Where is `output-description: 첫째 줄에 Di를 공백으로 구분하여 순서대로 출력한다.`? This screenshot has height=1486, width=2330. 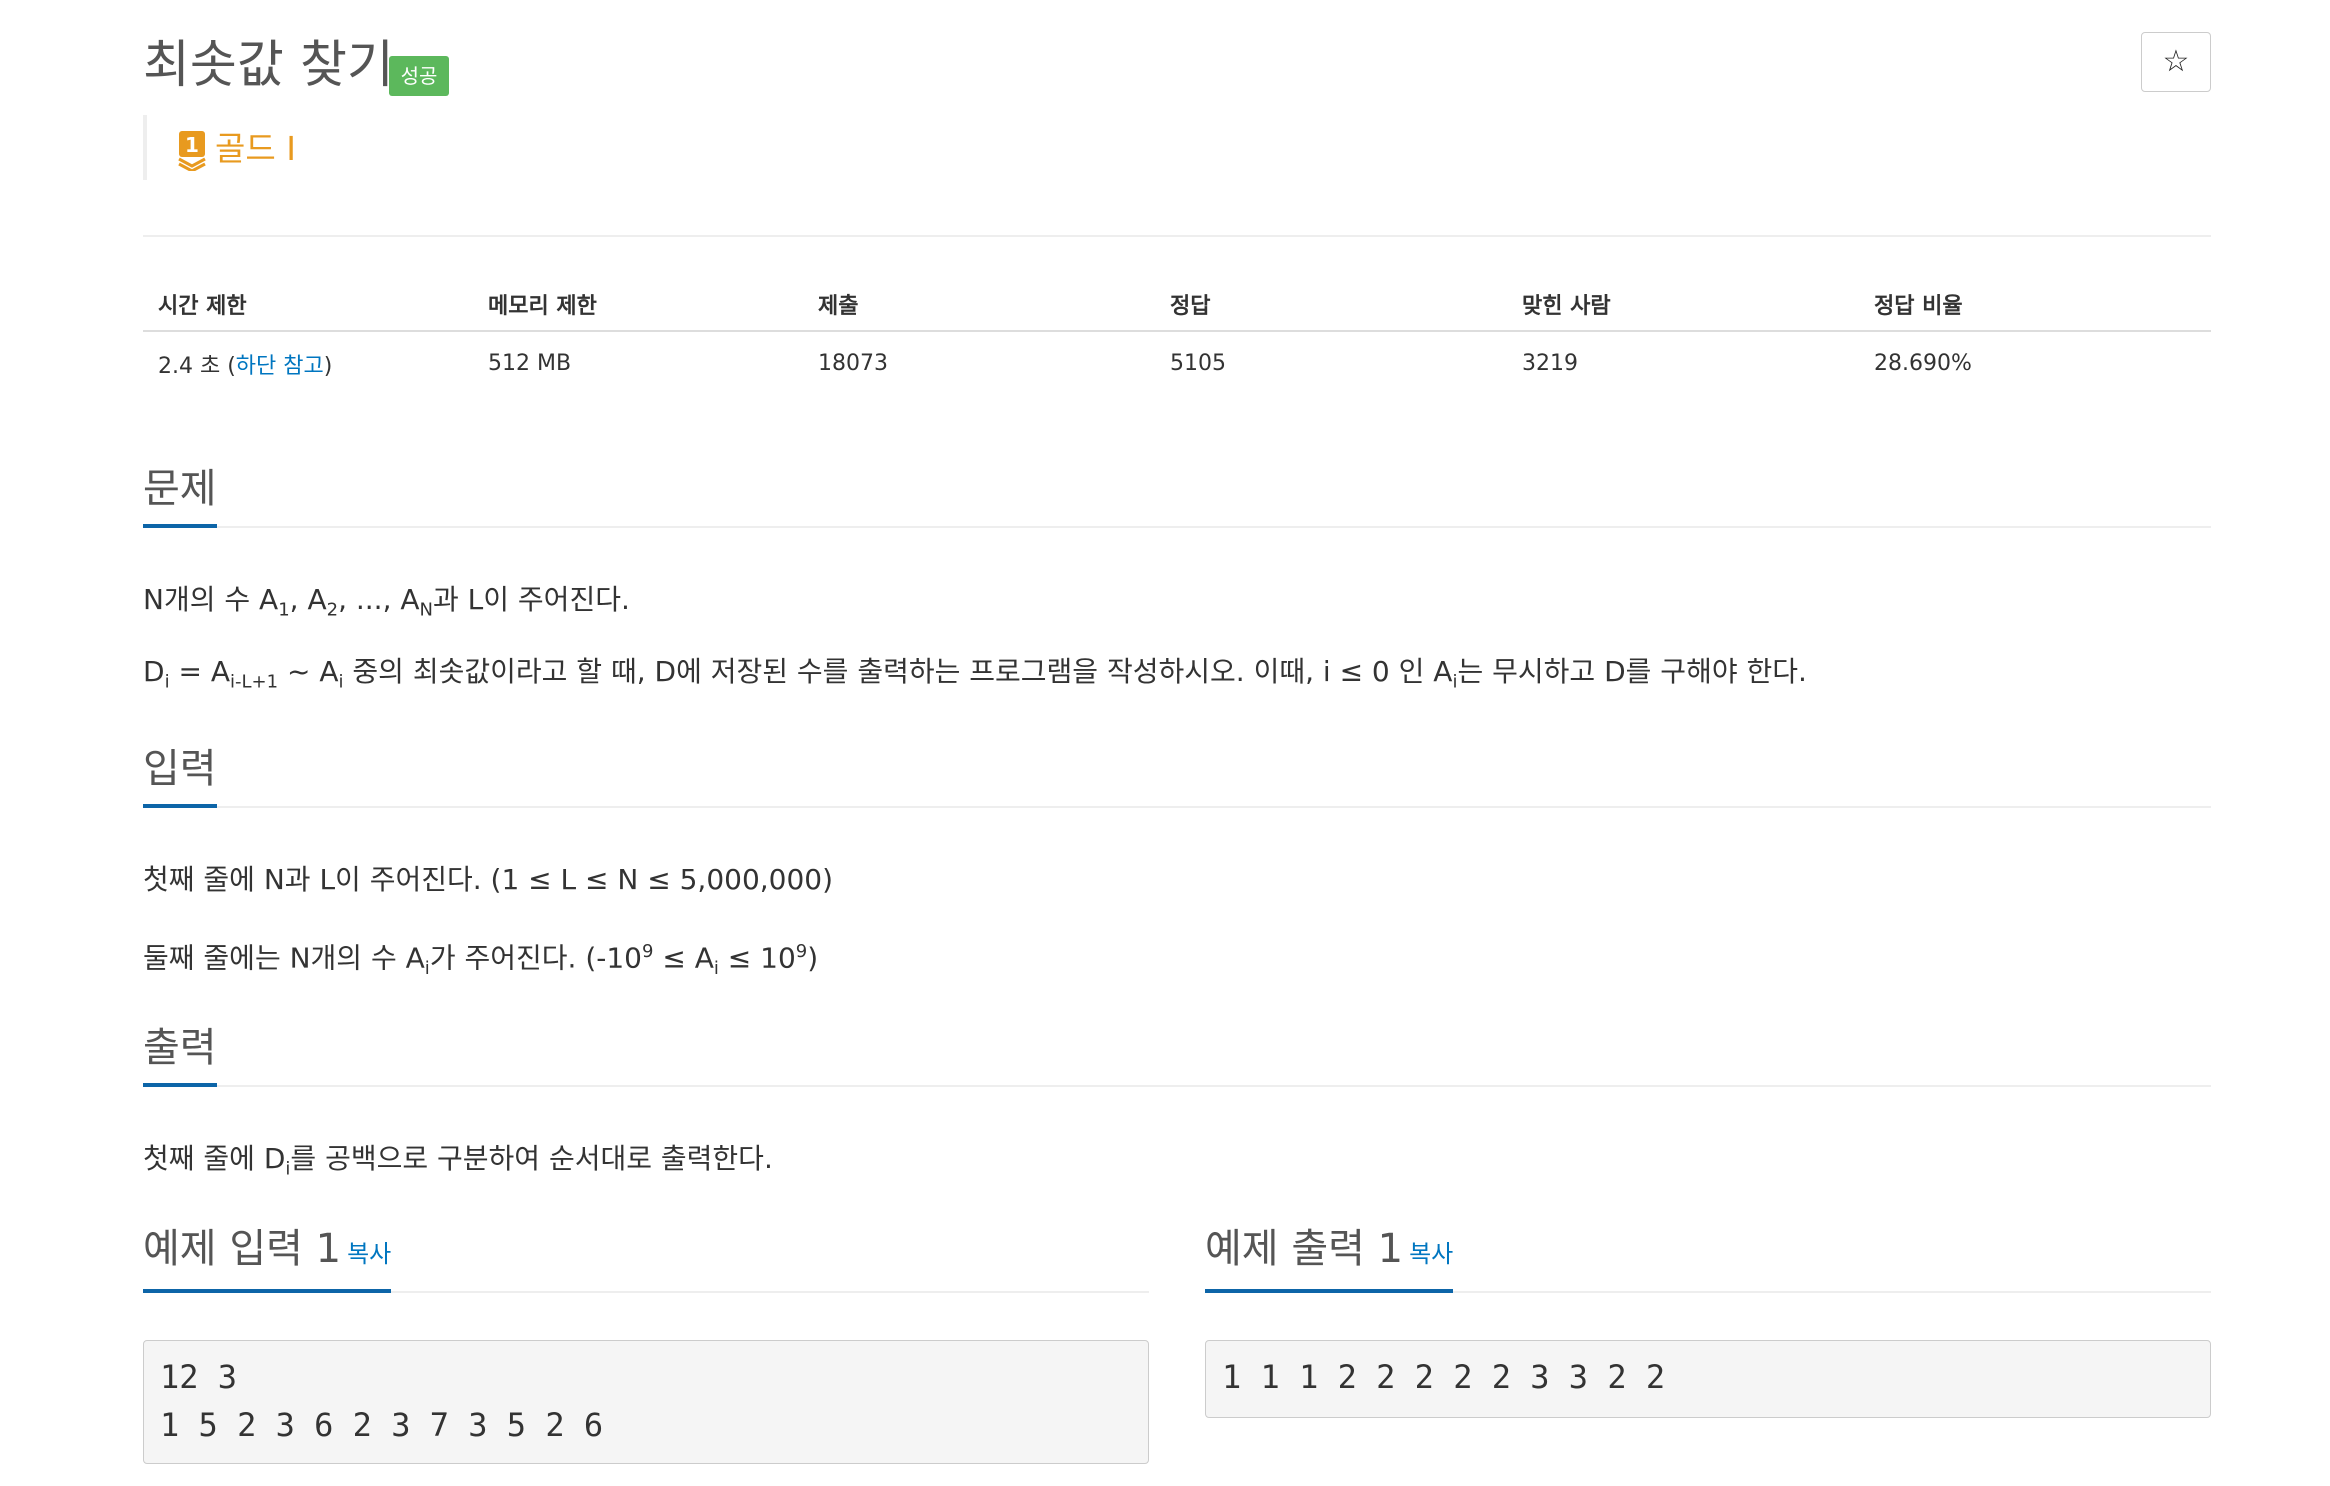 output-description: 첫째 줄에 Di를 공백으로 구분하여 순서대로 출력한다. is located at coordinates (458, 1161).